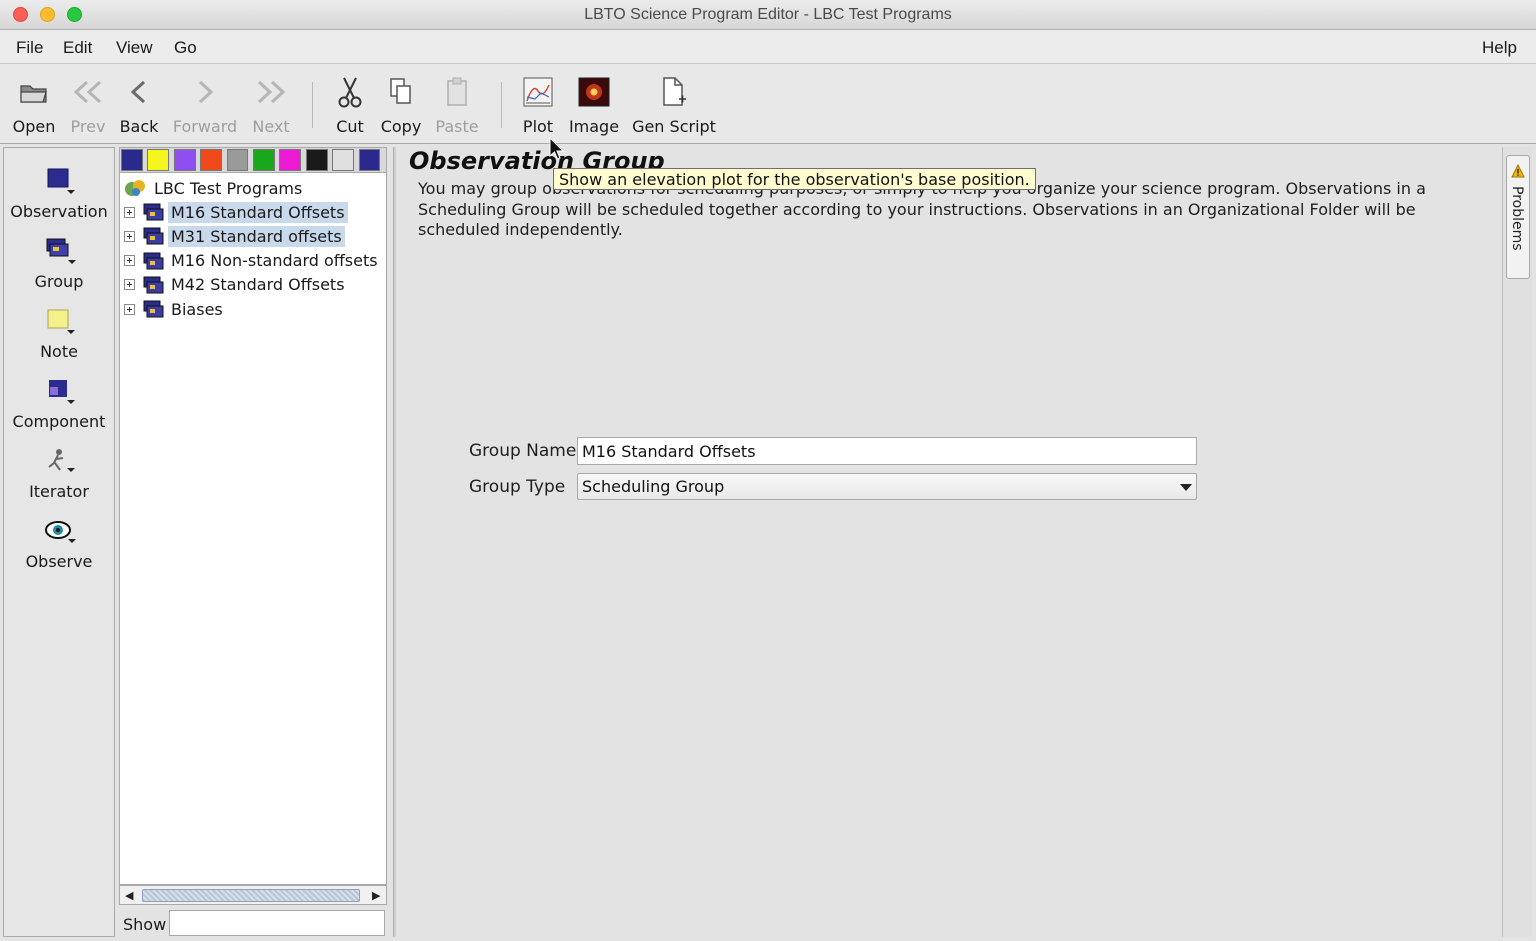  I want to click on tree-root: LBC Test Programs, so click(214, 188).